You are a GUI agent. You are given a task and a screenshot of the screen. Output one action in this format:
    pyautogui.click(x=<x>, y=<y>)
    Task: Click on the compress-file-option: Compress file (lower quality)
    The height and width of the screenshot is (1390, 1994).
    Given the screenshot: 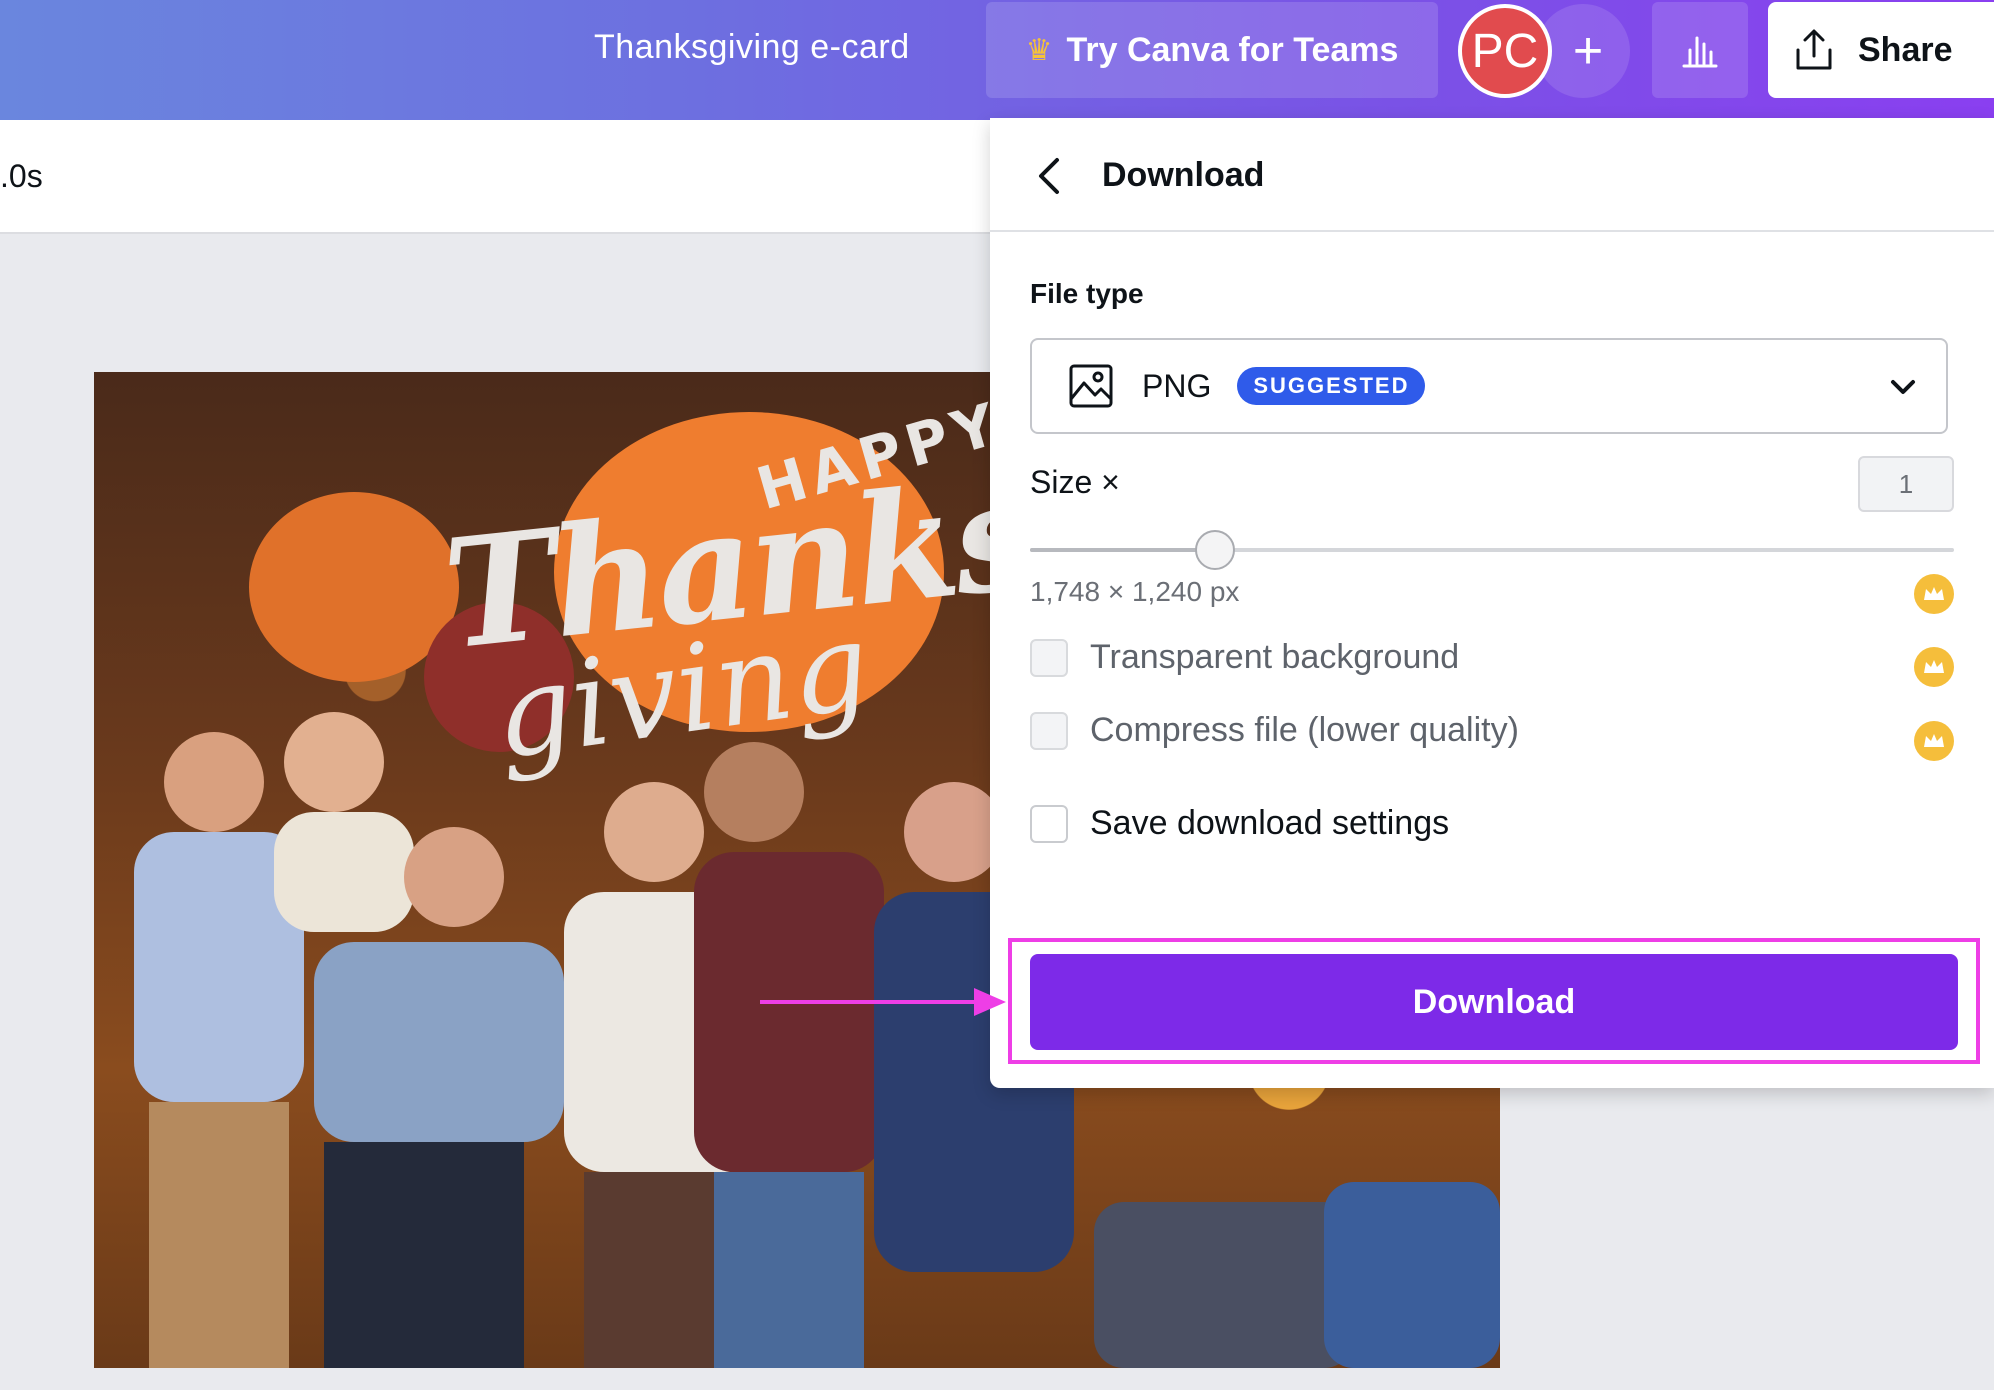 What is the action you would take?
    pyautogui.click(x=1274, y=730)
    